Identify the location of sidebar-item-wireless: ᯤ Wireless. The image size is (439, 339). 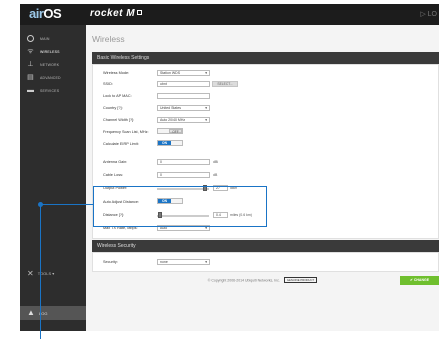
(53, 52).